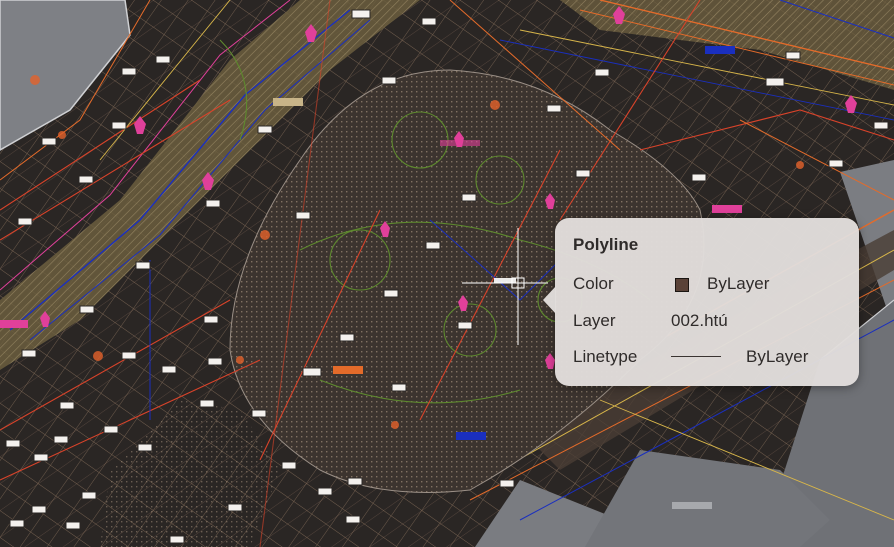  Describe the element at coordinates (593, 283) in the screenshot. I see `tooltip-color-label: Color` at that location.